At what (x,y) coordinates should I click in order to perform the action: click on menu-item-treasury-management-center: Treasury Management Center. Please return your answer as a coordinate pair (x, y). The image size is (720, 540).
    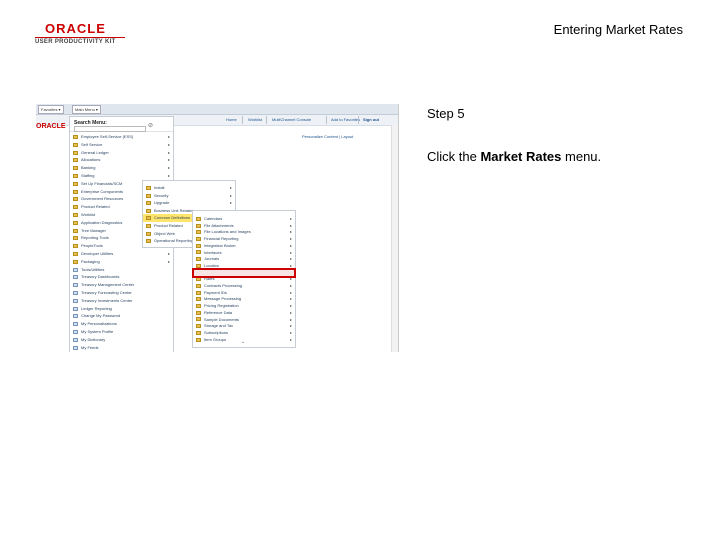
    Looking at the image, I should click on (121, 285).